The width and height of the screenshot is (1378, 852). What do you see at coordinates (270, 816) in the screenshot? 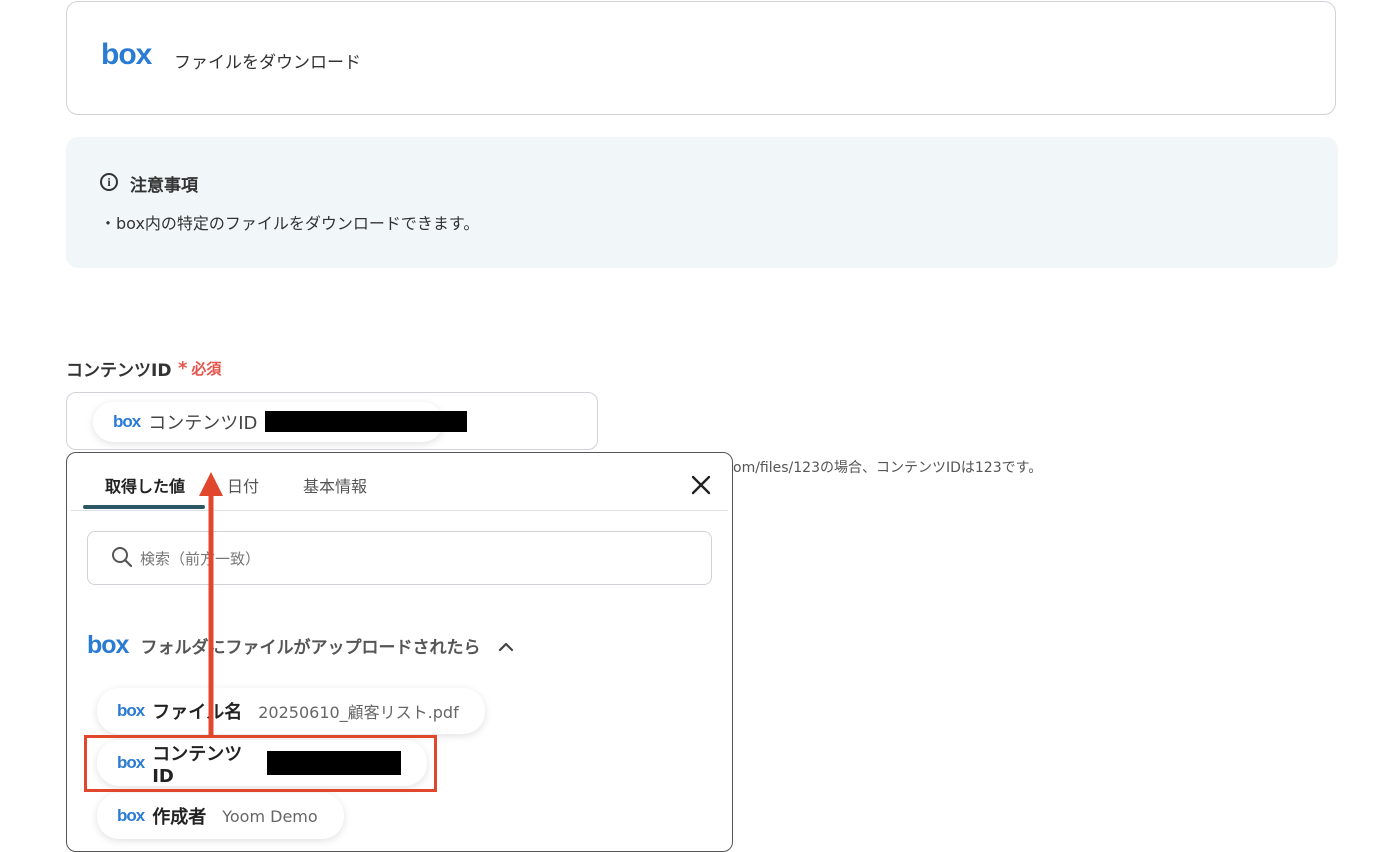
I see `item-value: Yoom Demo` at bounding box center [270, 816].